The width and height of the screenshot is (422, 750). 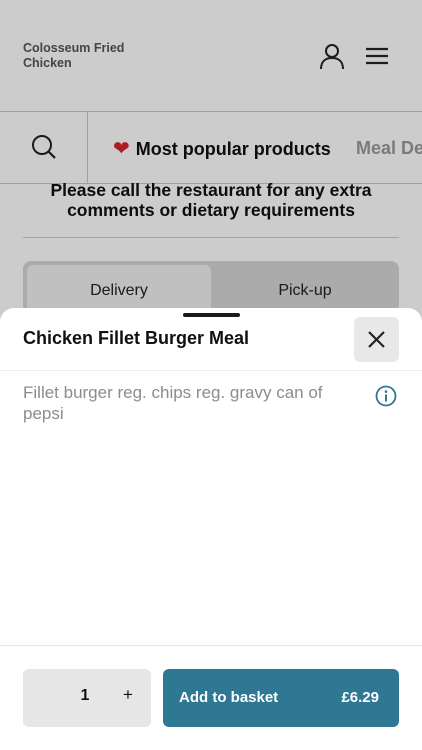 I want to click on quantity-value: 1, so click(x=85, y=695).